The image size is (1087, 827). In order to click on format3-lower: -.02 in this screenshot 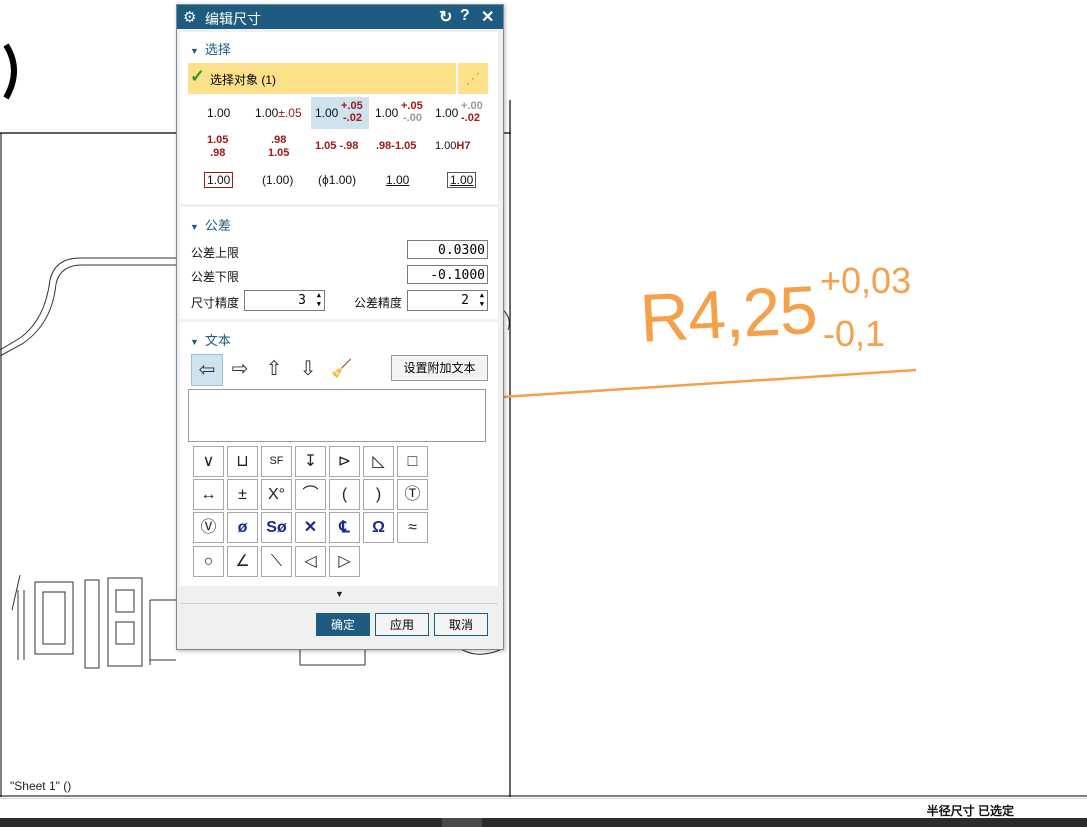, I will do `click(352, 118)`.